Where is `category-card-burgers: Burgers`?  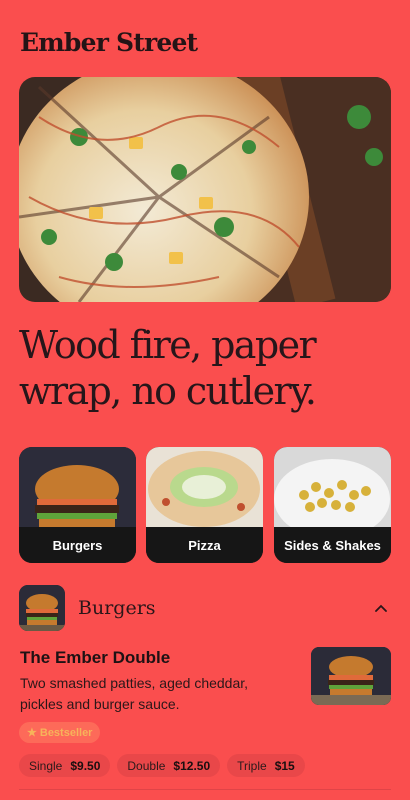 category-card-burgers: Burgers is located at coordinates (77, 505).